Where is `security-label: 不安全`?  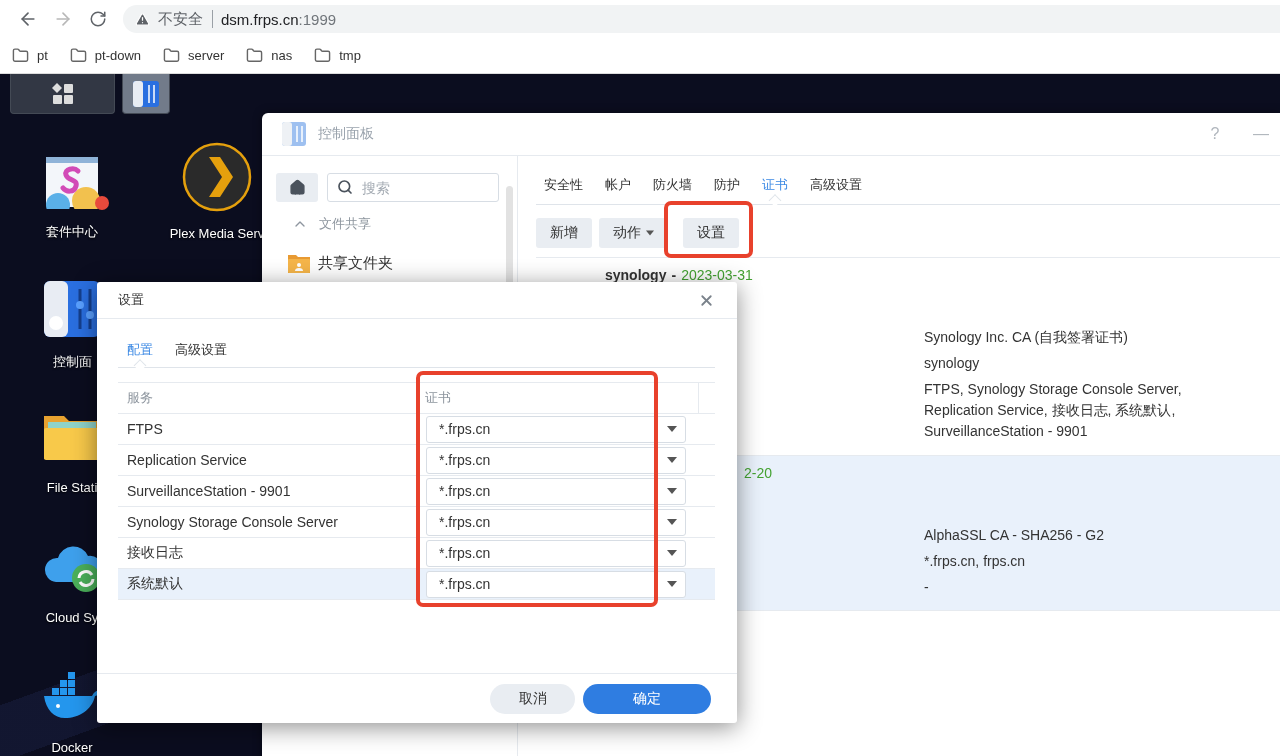 security-label: 不安全 is located at coordinates (185, 19).